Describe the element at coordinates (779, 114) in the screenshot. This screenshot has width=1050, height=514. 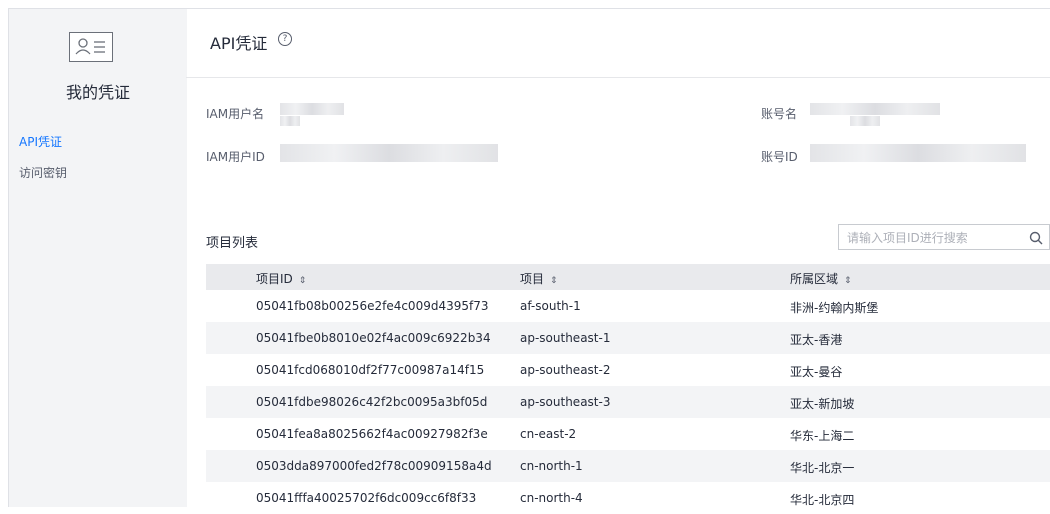
I see `account-name-label: 账号名` at that location.